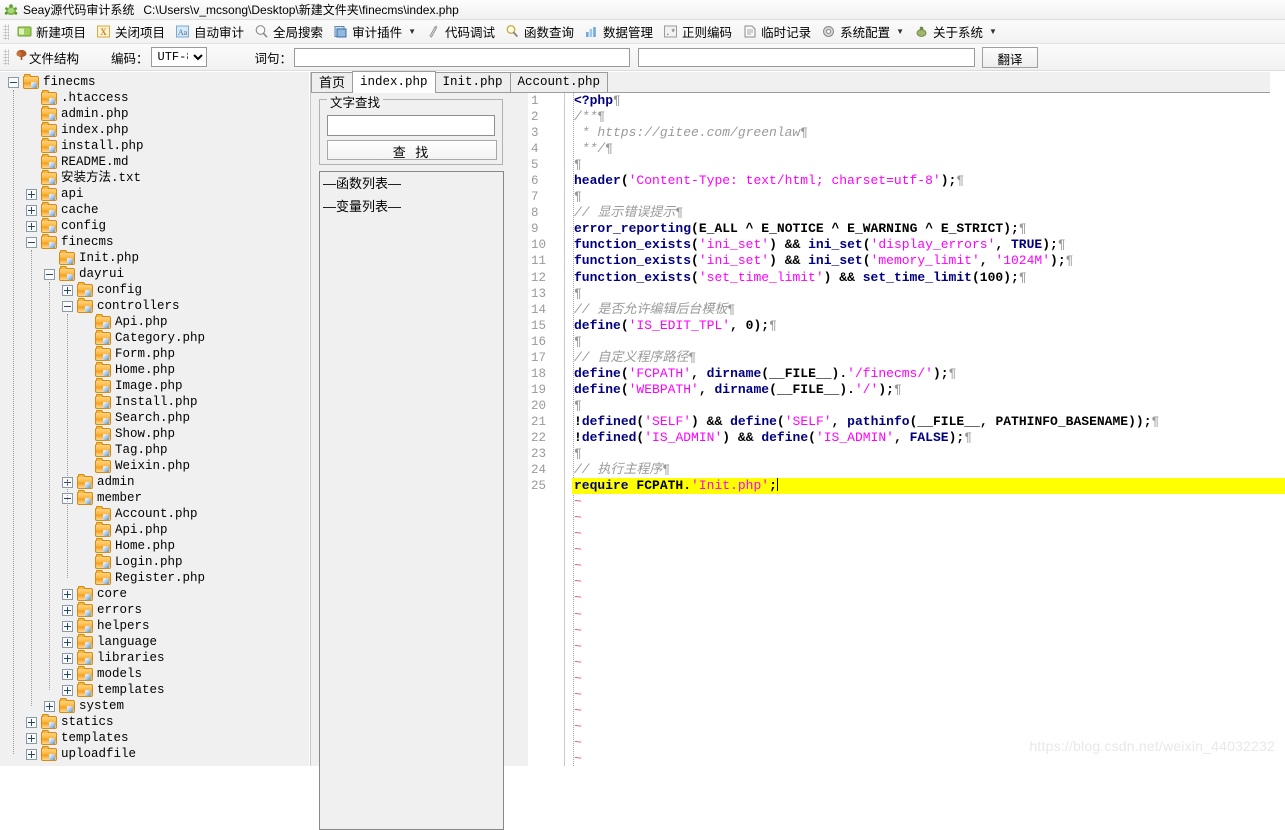 This screenshot has width=1285, height=830. I want to click on tree-item: uploadfile, so click(154, 753).